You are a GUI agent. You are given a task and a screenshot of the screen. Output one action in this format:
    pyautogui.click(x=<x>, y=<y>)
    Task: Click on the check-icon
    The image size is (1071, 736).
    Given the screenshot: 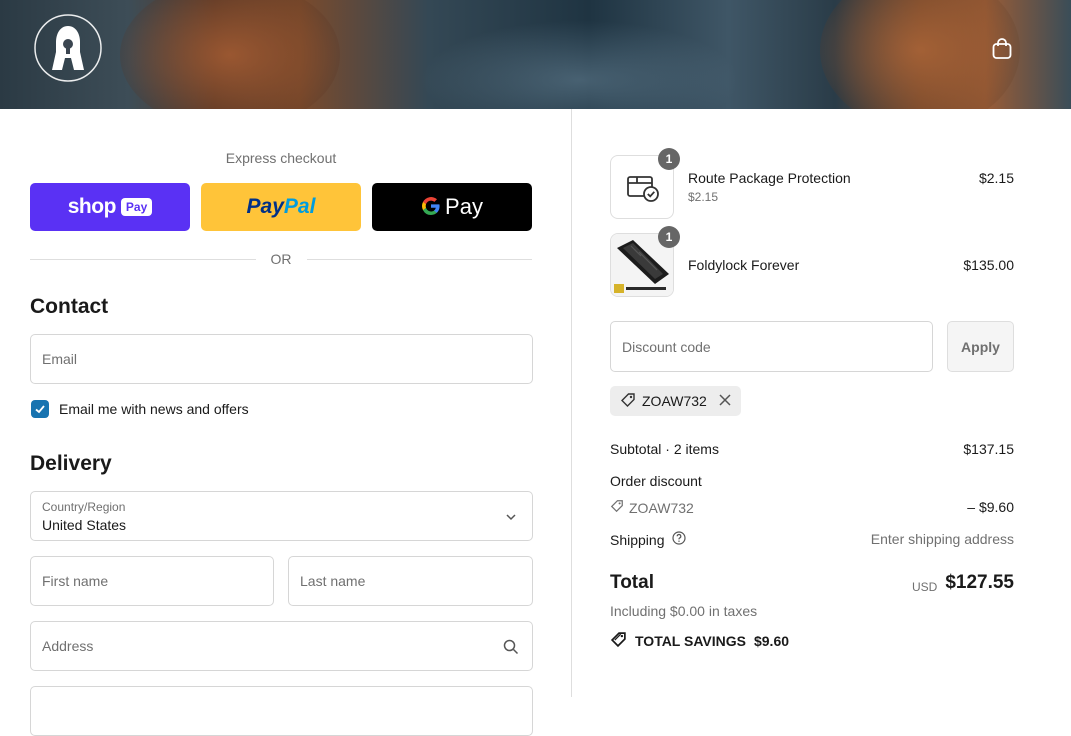 What is the action you would take?
    pyautogui.click(x=40, y=409)
    